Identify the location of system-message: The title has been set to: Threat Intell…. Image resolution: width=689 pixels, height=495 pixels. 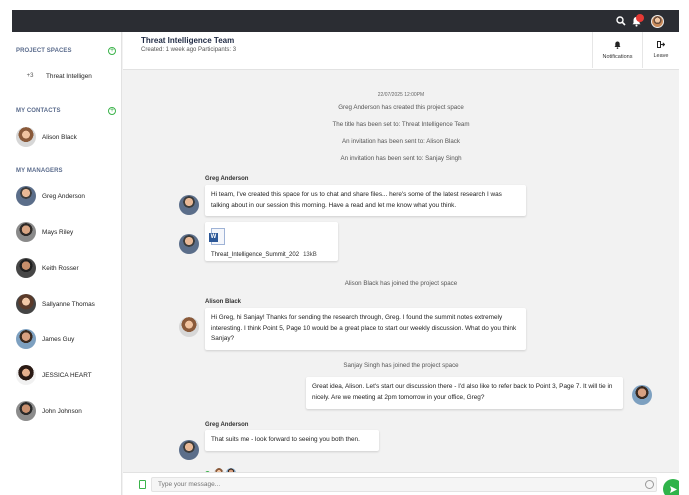
(401, 124).